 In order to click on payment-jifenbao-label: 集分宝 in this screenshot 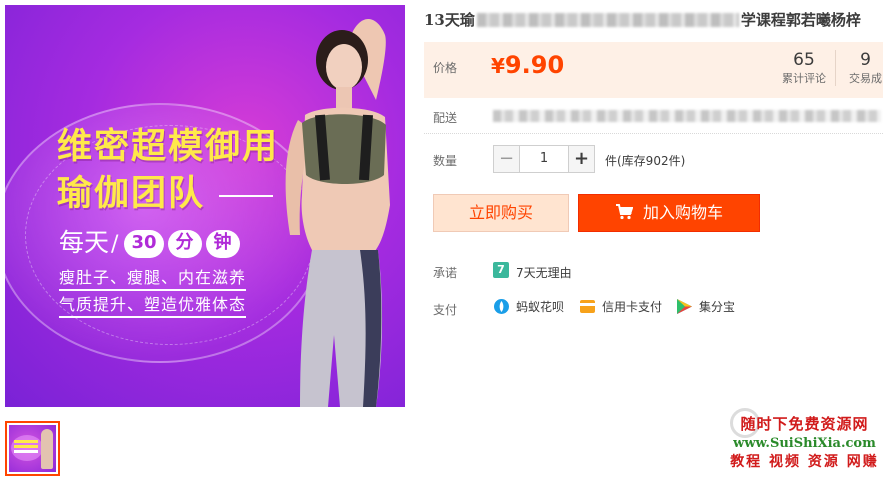, I will do `click(717, 307)`.